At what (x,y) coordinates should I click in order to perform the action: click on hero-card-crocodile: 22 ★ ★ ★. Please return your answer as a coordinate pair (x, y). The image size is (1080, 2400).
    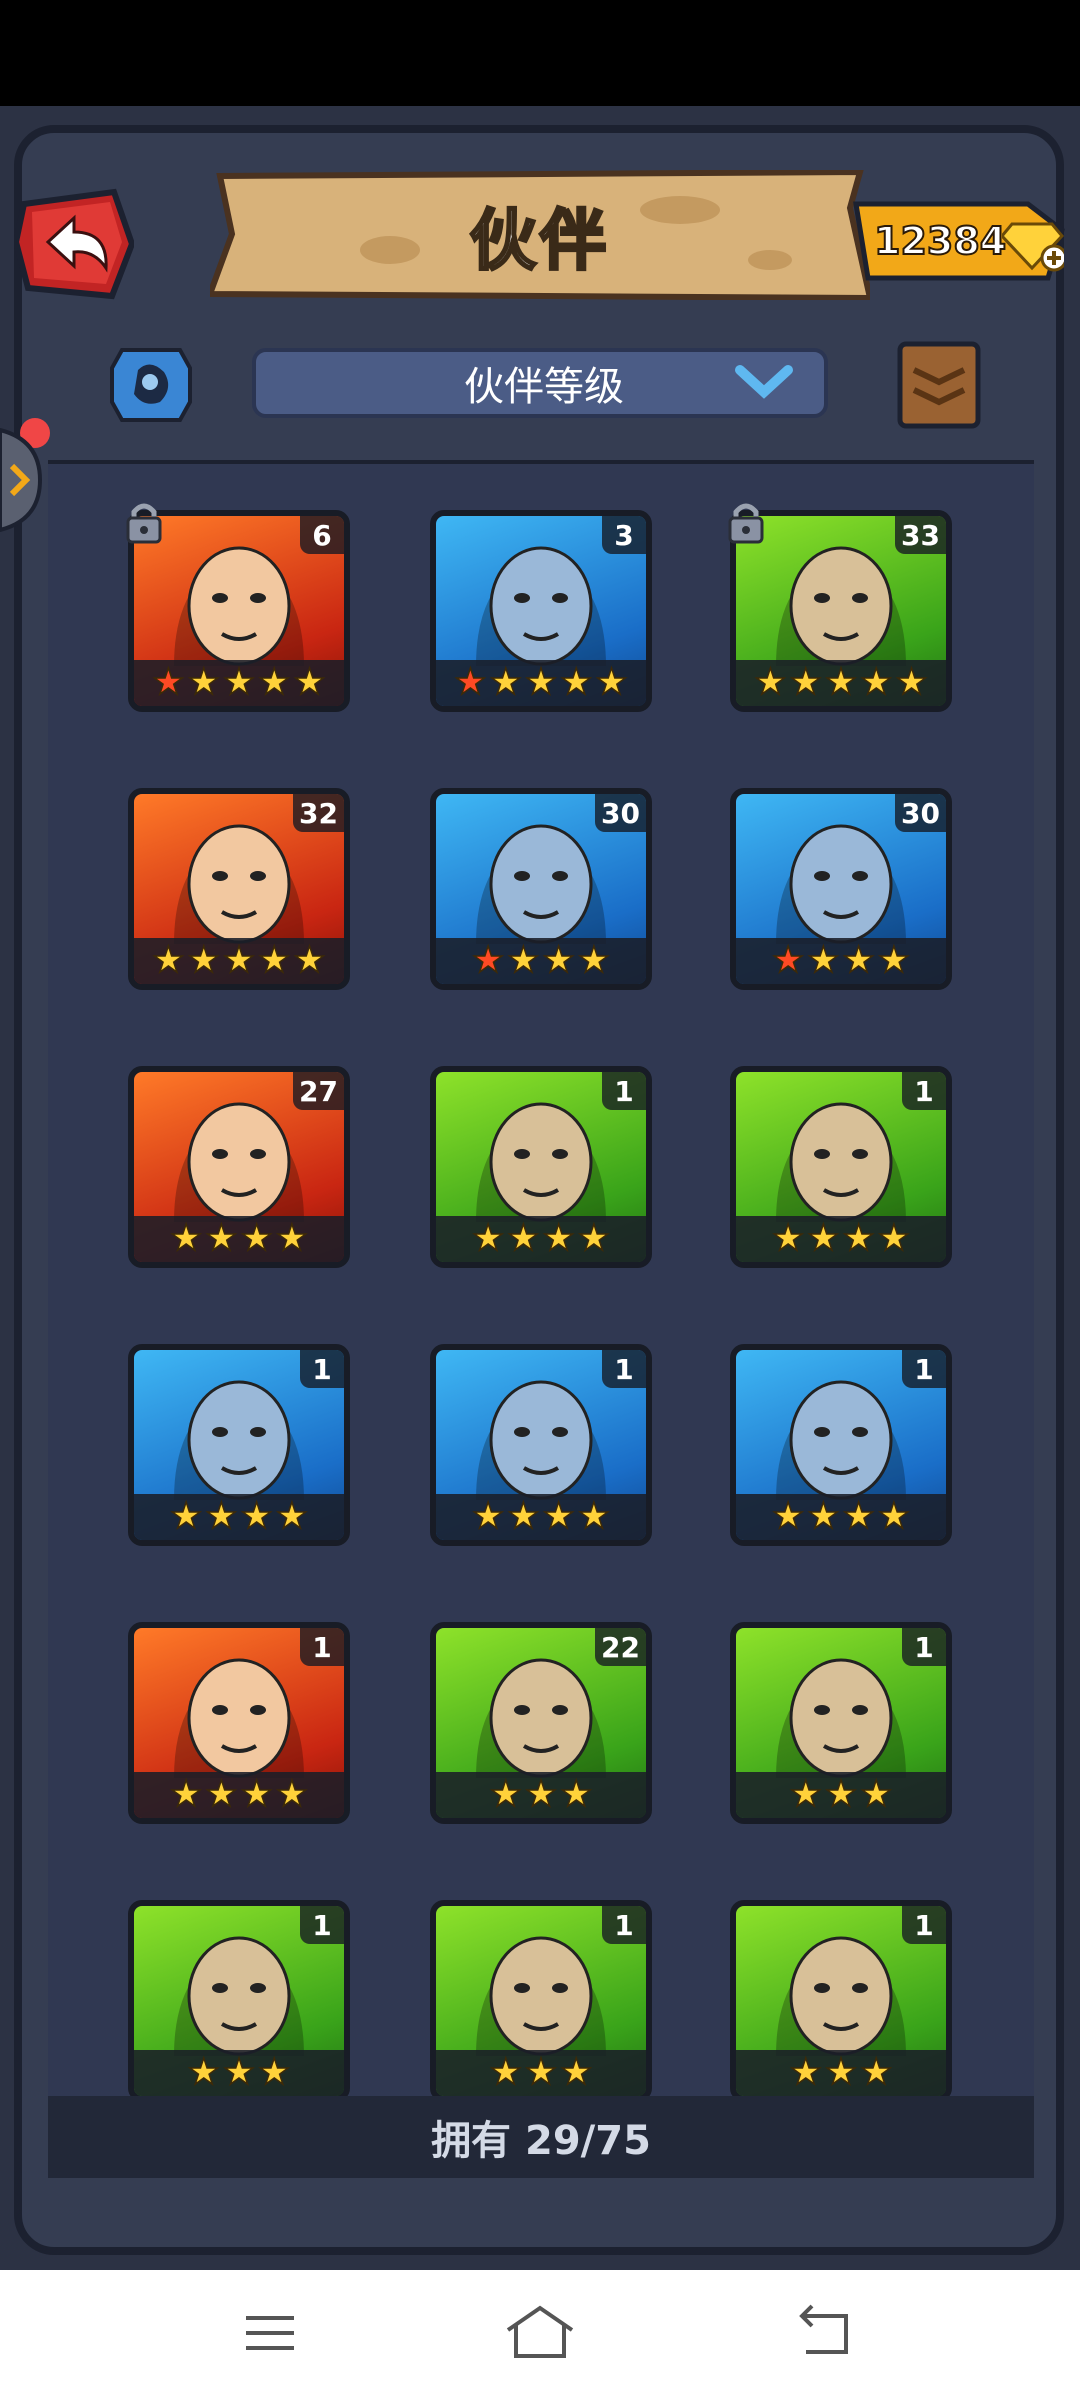
    Looking at the image, I should click on (541, 1723).